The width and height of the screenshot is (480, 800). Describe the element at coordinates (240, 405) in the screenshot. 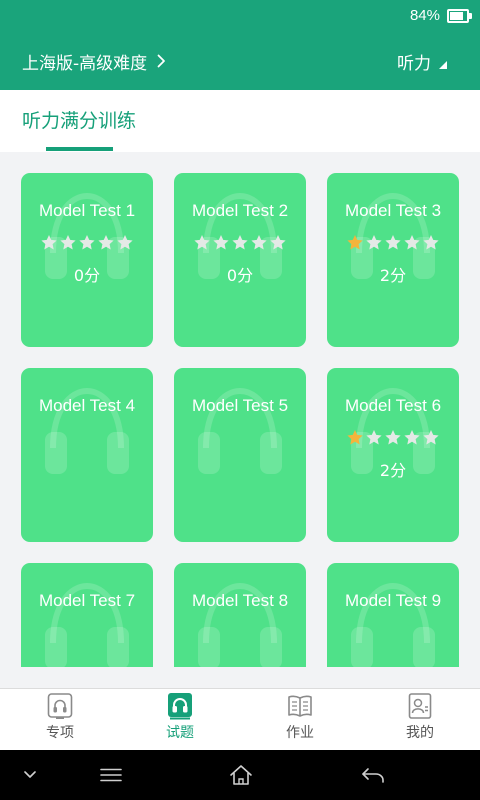

I see `card-title: Model Test 5` at that location.